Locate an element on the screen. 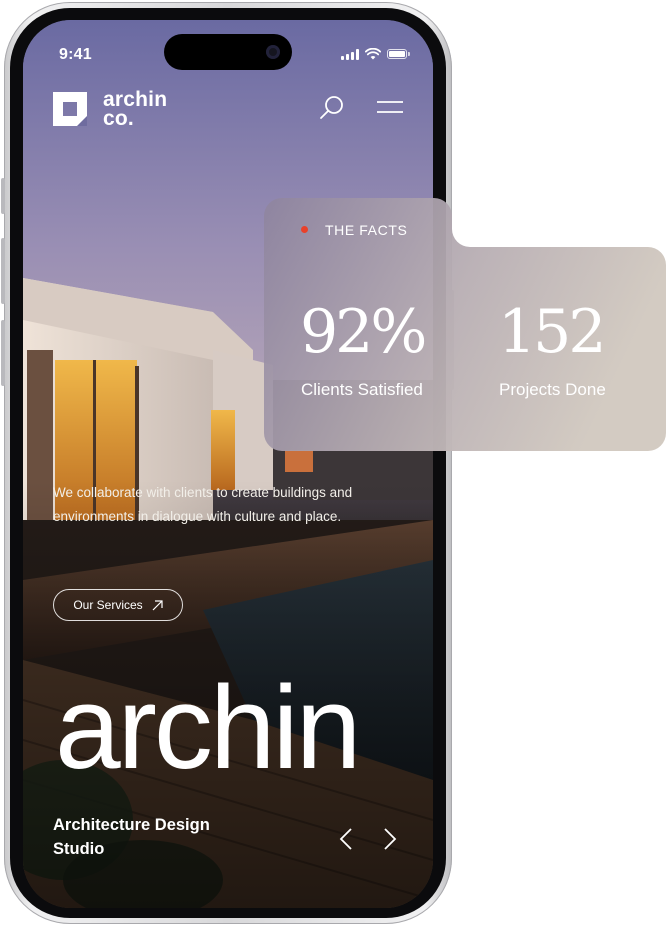 The height and width of the screenshot is (929, 666). our-services-button: Our Services is located at coordinates (118, 605).